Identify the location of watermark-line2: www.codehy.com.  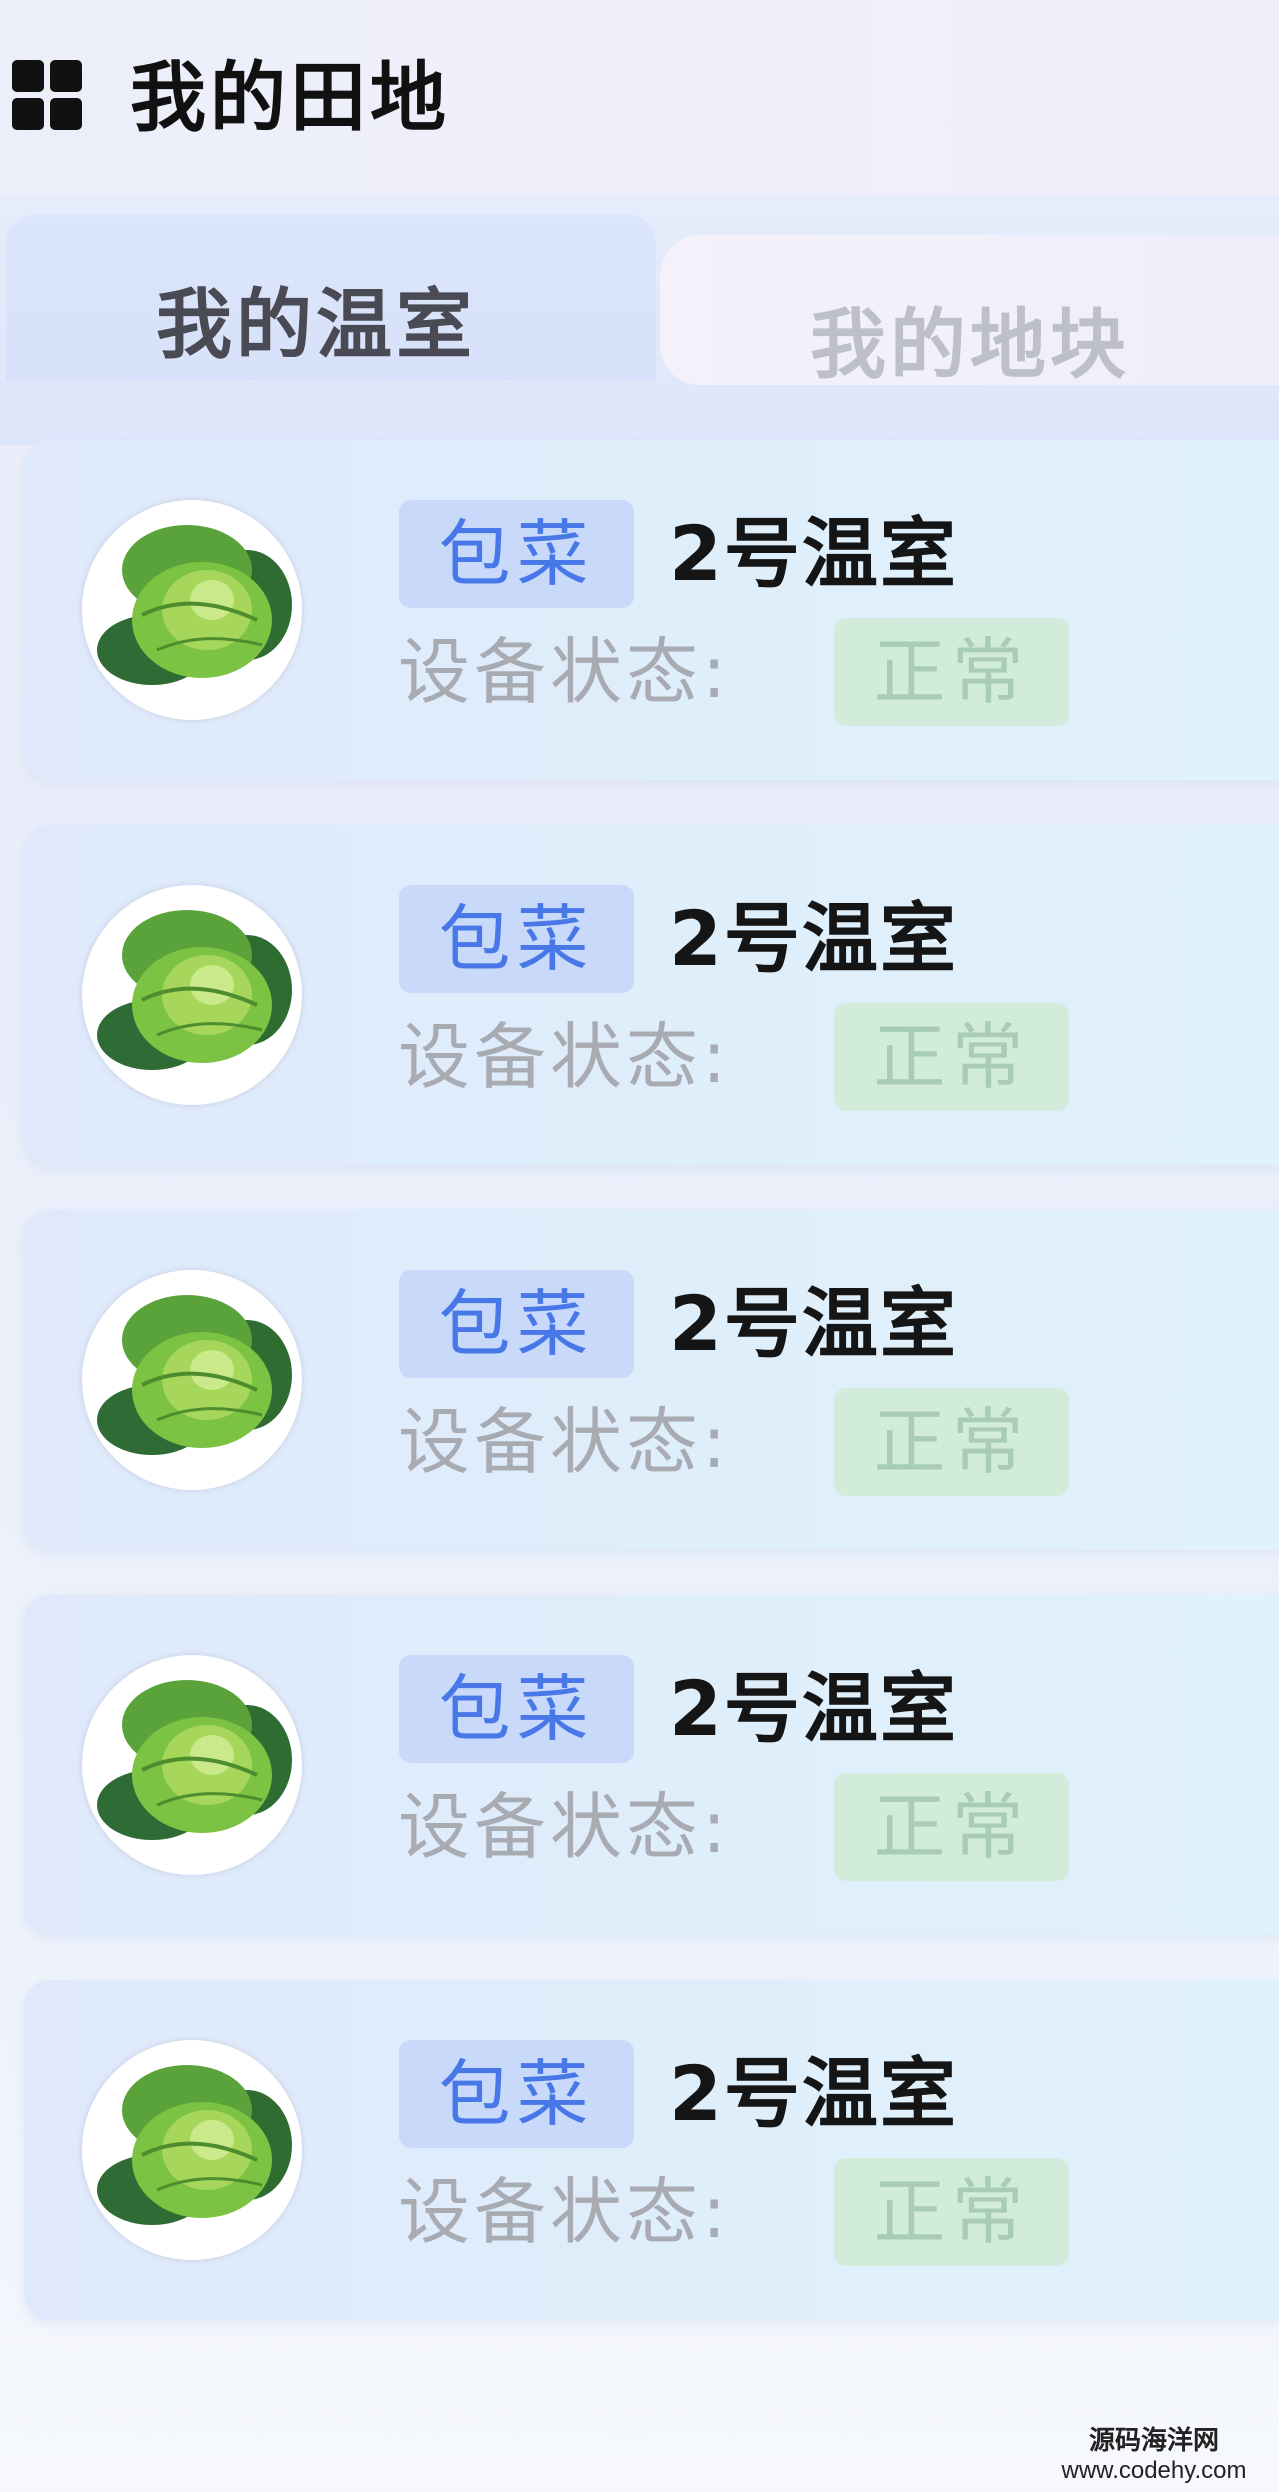
(1154, 2470).